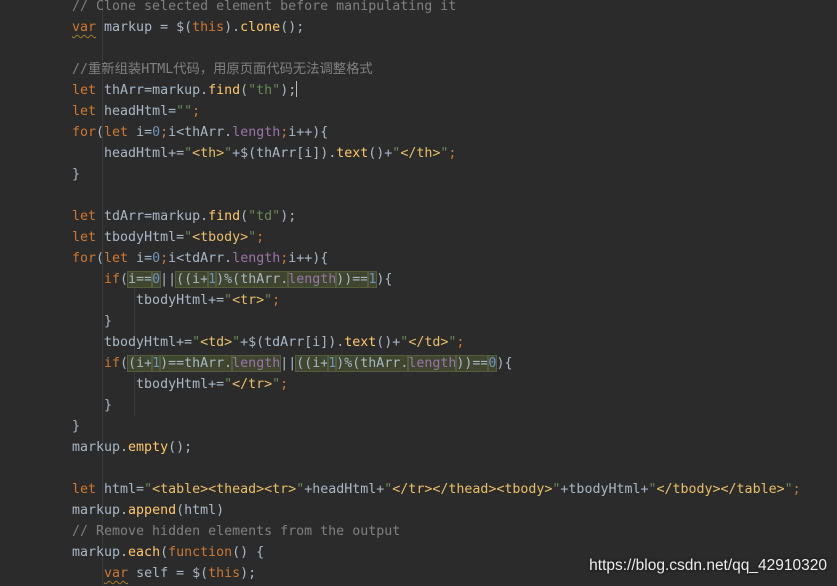 This screenshot has height=586, width=837. Describe the element at coordinates (200, 132) in the screenshot. I see `code-token: i<thArr.` at that location.